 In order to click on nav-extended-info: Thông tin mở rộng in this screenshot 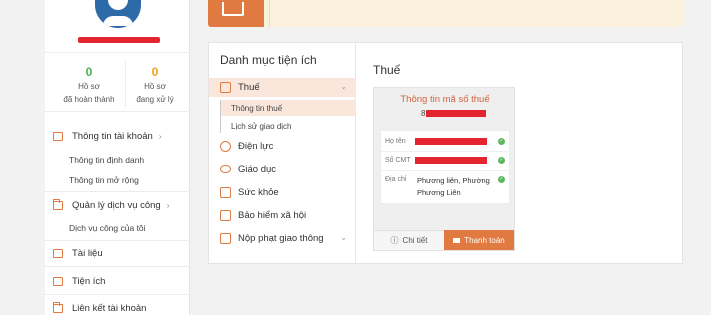, I will do `click(104, 180)`.